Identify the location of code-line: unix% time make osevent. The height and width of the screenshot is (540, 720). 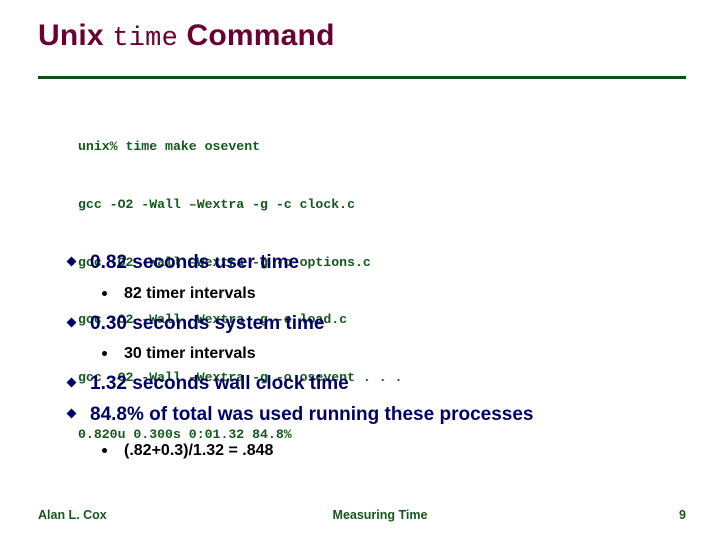
(169, 147).